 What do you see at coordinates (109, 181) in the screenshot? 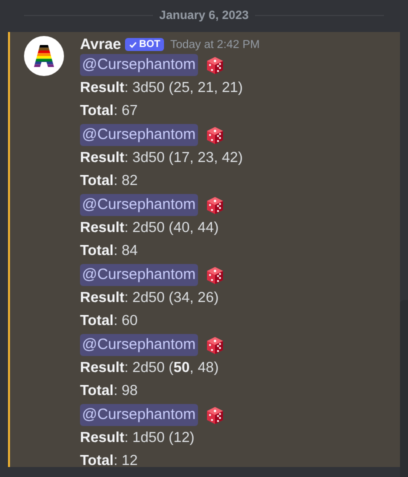
I see `total-text: Total: 82` at bounding box center [109, 181].